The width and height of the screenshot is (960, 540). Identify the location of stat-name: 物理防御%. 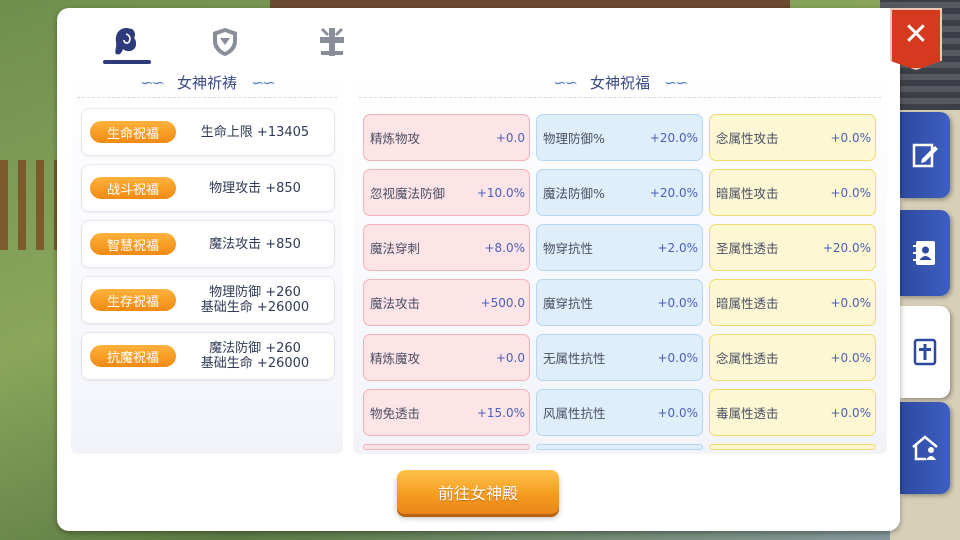
(574, 138).